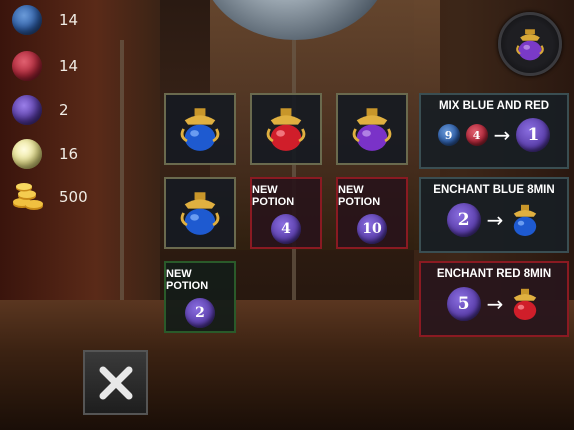  I want to click on recipe-output-count: 1, so click(533, 135).